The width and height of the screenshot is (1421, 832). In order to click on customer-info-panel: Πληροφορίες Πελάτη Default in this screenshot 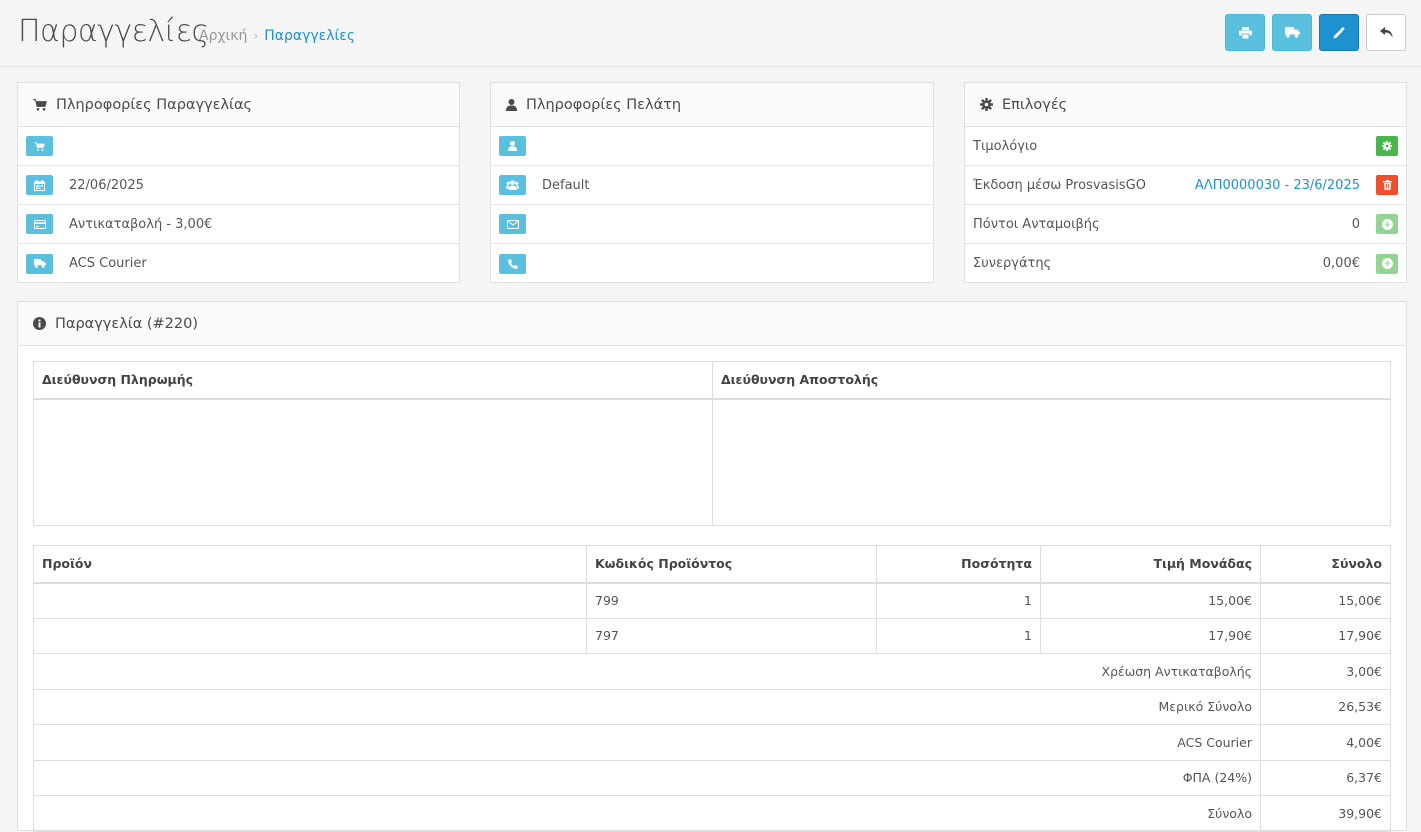, I will do `click(712, 182)`.